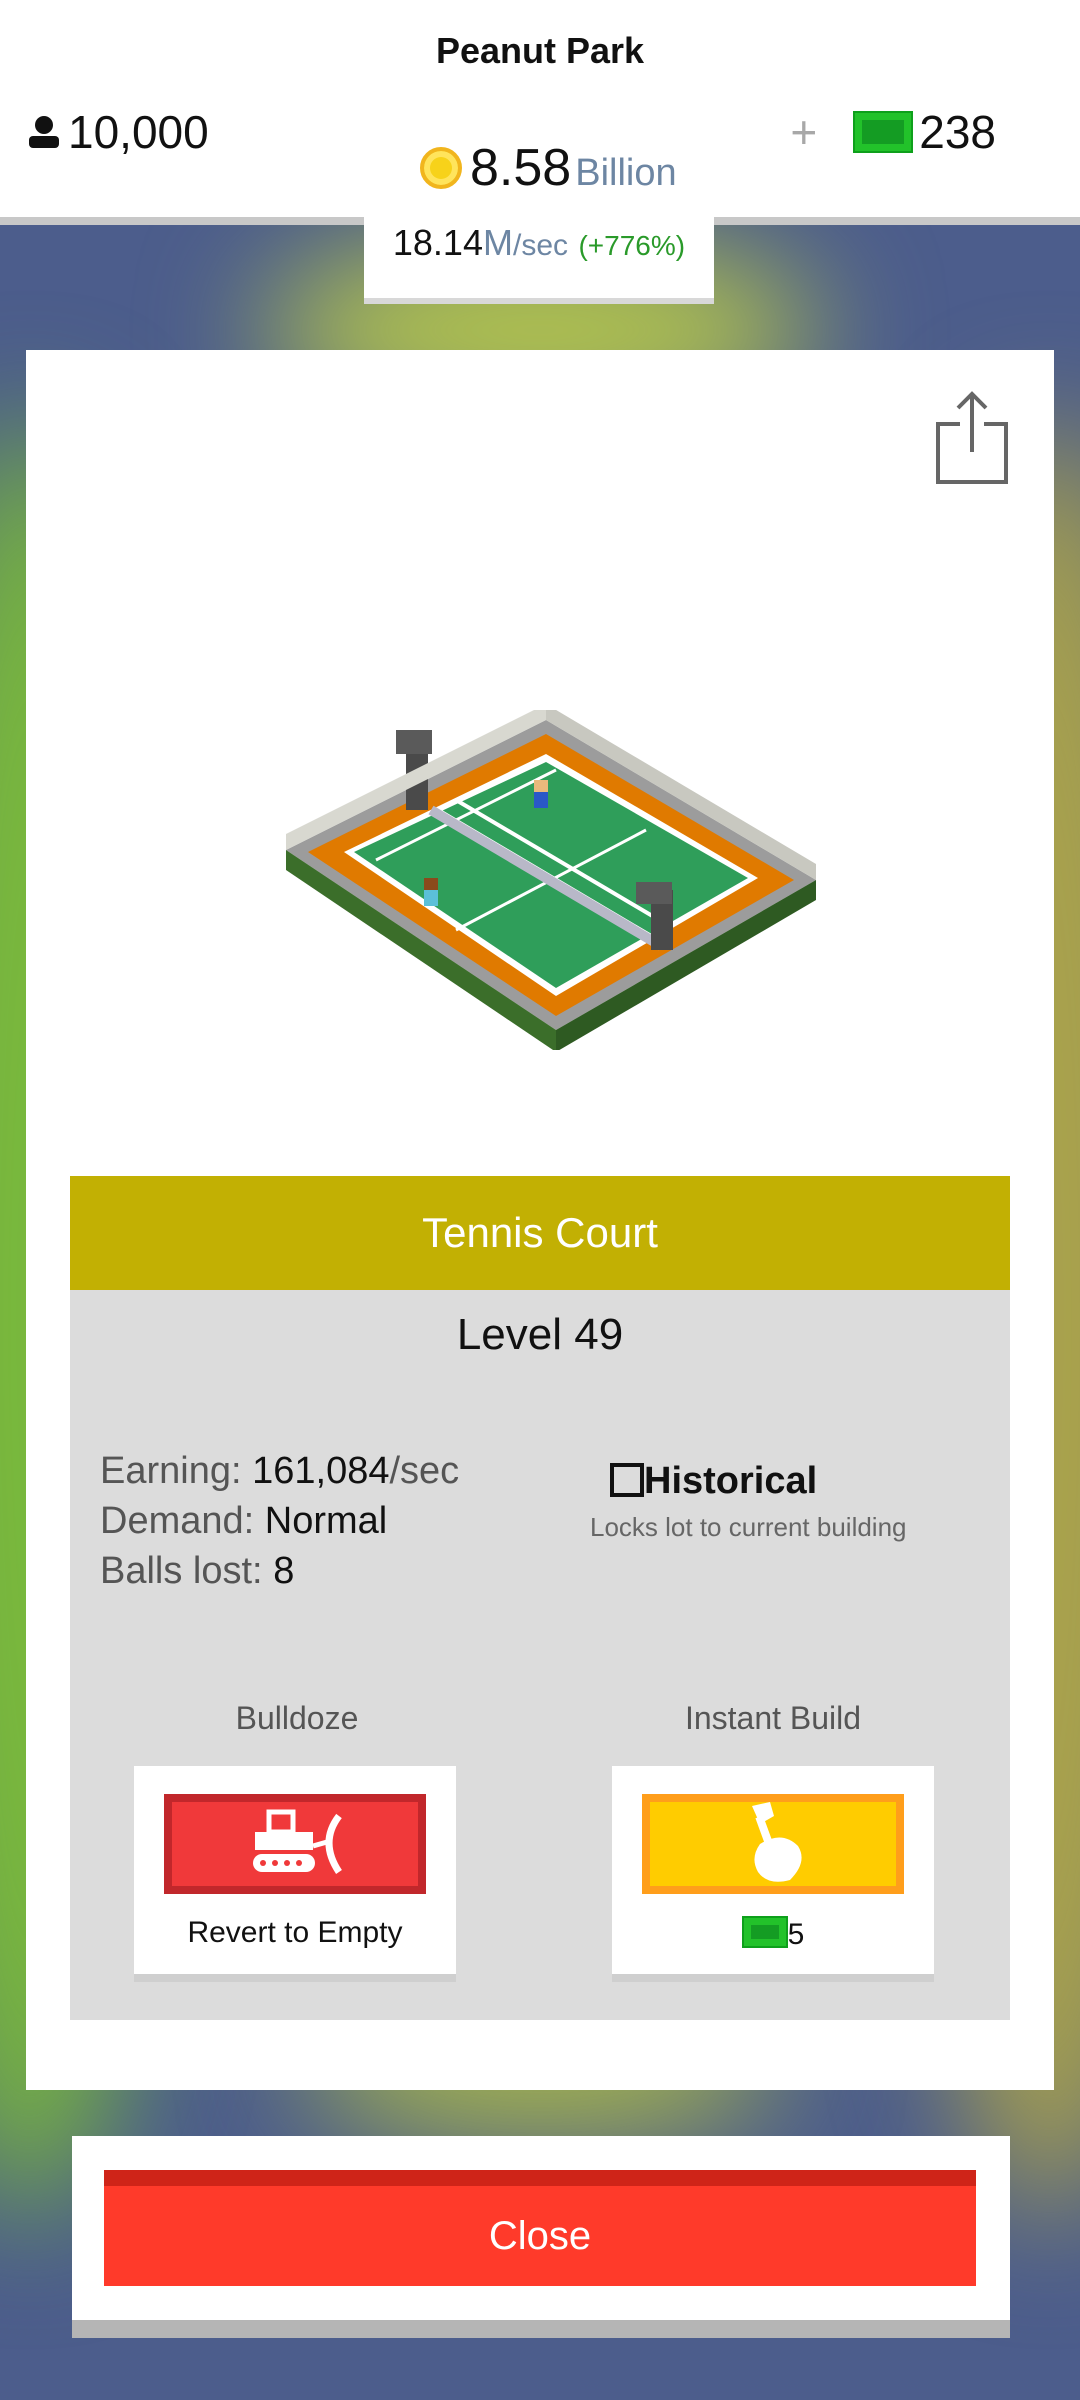 This screenshot has width=1080, height=2400. I want to click on stat-demand: Demand: Normal, so click(243, 1521).